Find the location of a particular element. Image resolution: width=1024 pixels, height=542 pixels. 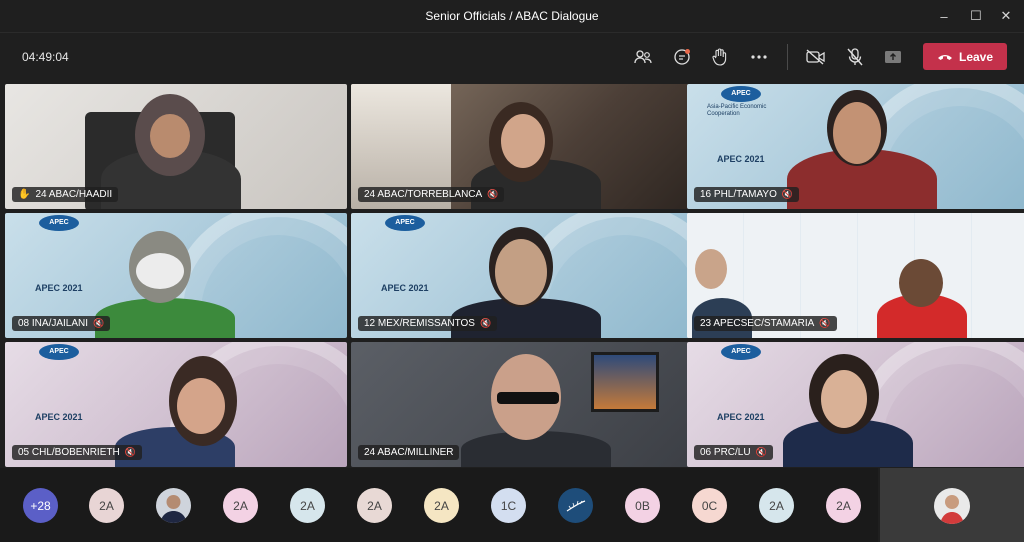

participant-name: 23 APECSEC/STAMARIA is located at coordinates (757, 323).